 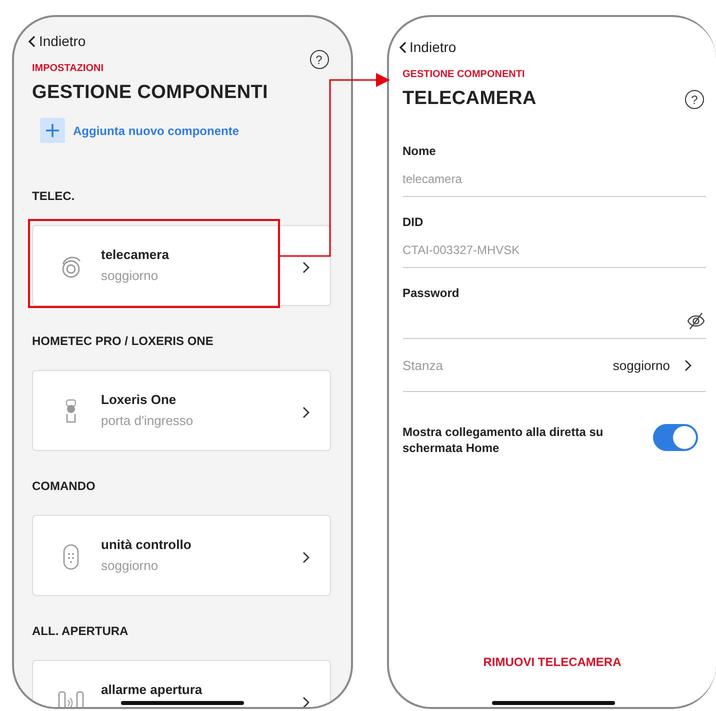 I want to click on toggle-switch, so click(x=675, y=437).